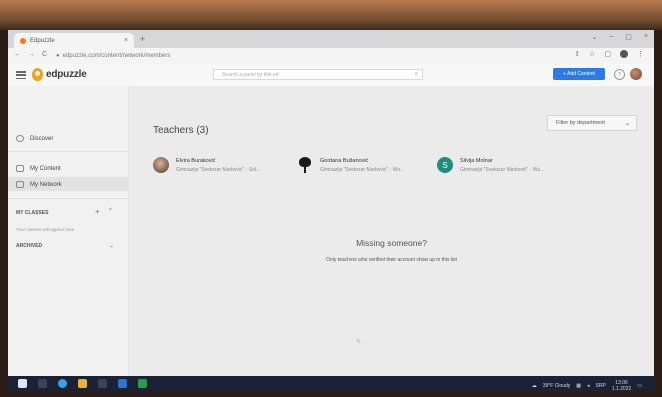  I want to click on teacher-name: Silvija Molnar, so click(476, 160).